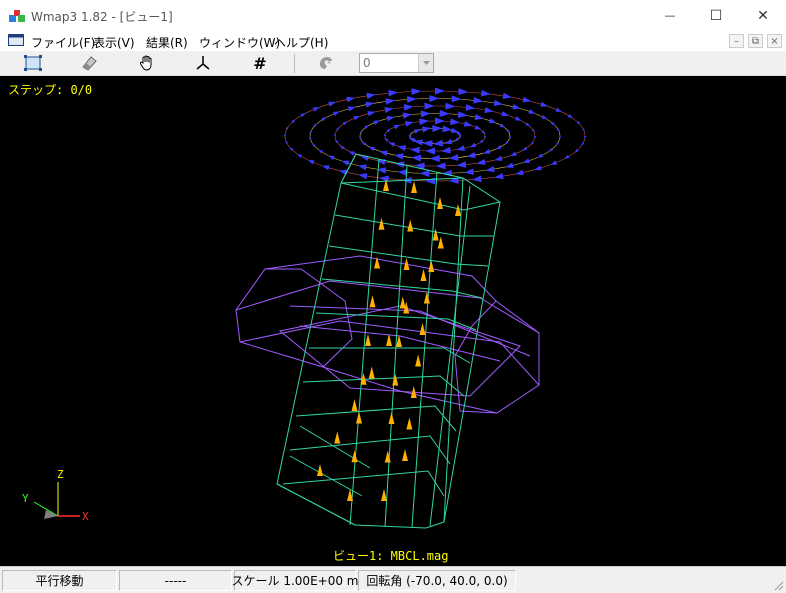 This screenshot has height=593, width=786. What do you see at coordinates (716, 15) in the screenshot?
I see `maximize-button: ☐` at bounding box center [716, 15].